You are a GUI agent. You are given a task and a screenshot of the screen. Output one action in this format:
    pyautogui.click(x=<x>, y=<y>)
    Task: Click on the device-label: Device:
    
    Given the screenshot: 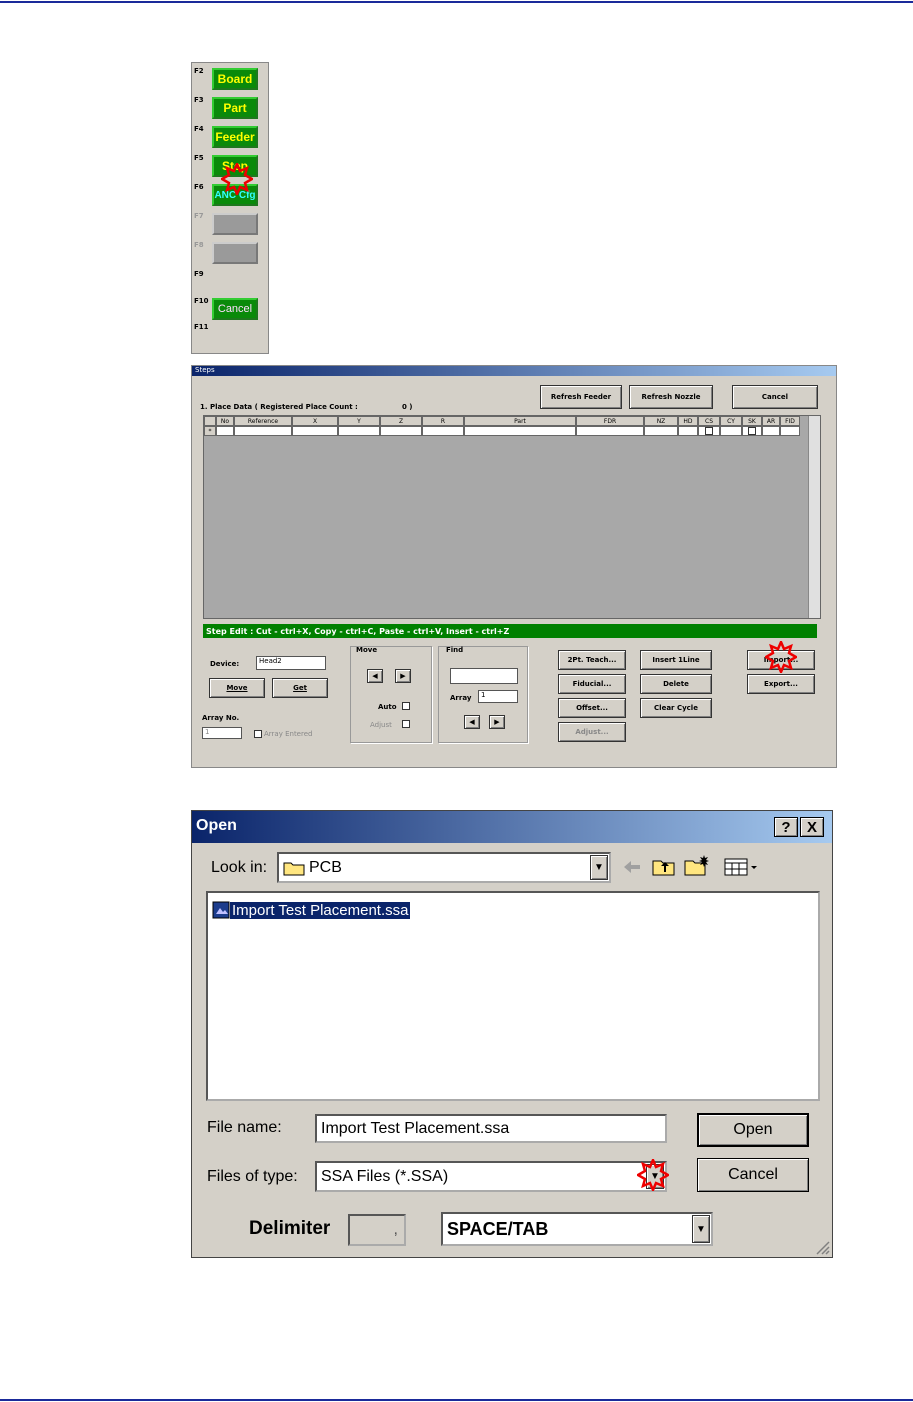 What is the action you would take?
    pyautogui.click(x=225, y=664)
    